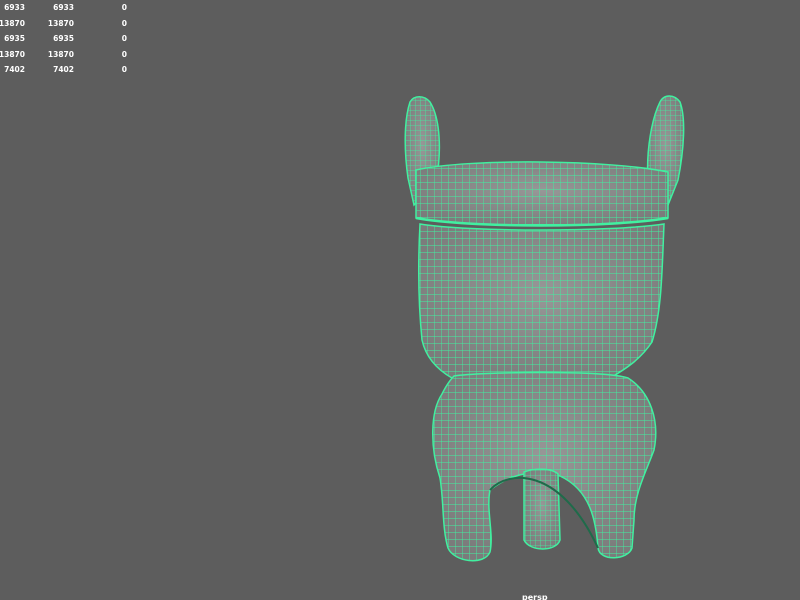 The height and width of the screenshot is (600, 800). I want to click on camera-name-label: persp, so click(535, 596).